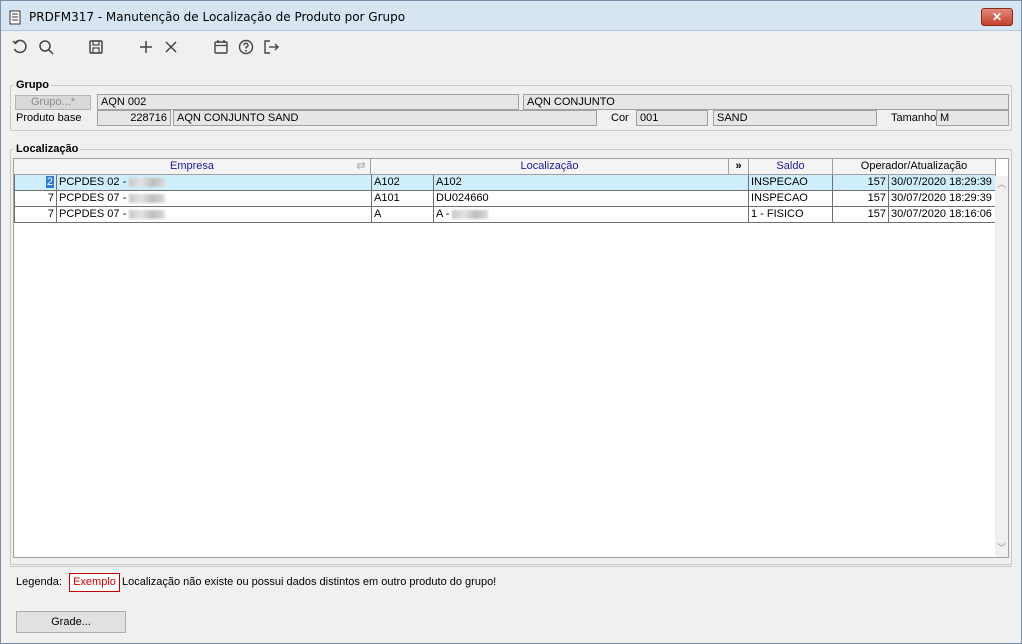  Describe the element at coordinates (972, 118) in the screenshot. I see `tamanho-field: M` at that location.